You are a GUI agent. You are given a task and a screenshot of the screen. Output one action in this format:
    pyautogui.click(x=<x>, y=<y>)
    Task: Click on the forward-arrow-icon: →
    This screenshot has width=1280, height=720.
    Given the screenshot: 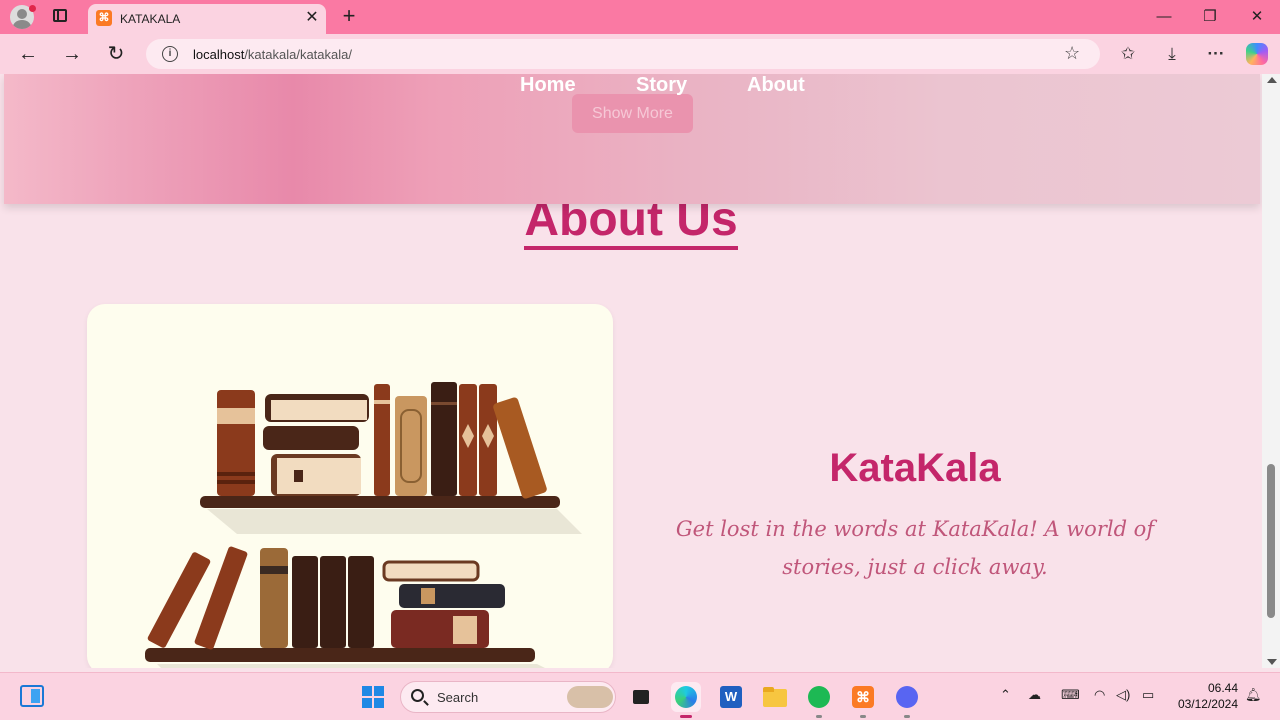 What is the action you would take?
    pyautogui.click(x=72, y=54)
    